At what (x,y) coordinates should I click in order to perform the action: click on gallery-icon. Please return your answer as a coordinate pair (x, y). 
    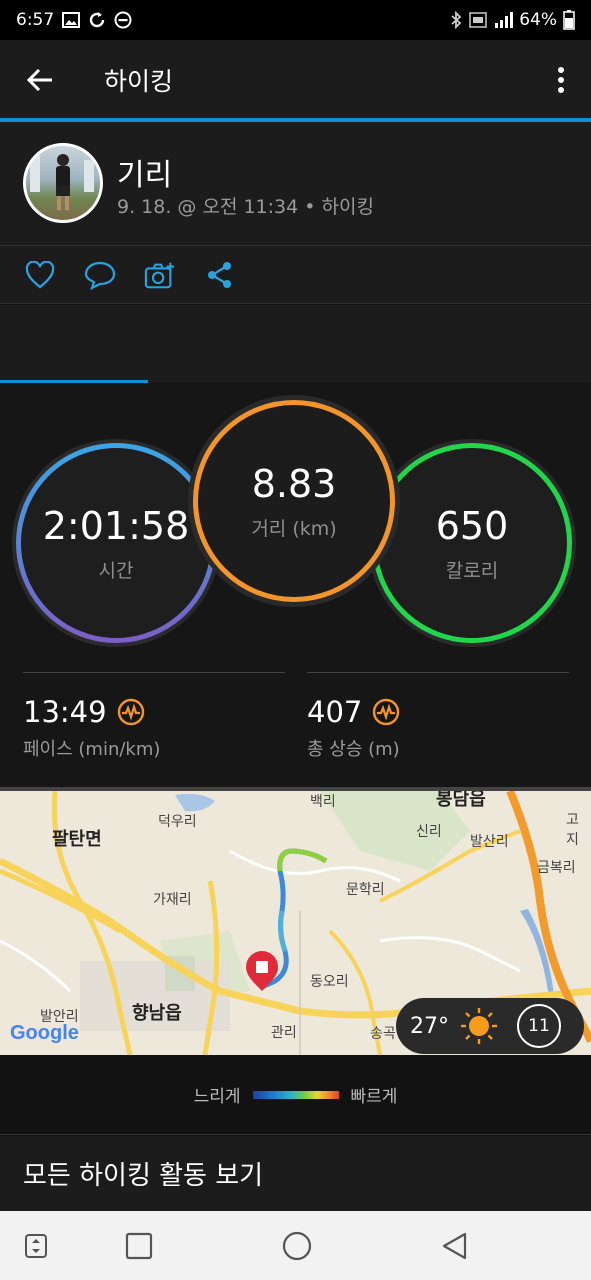
    Looking at the image, I should click on (71, 20).